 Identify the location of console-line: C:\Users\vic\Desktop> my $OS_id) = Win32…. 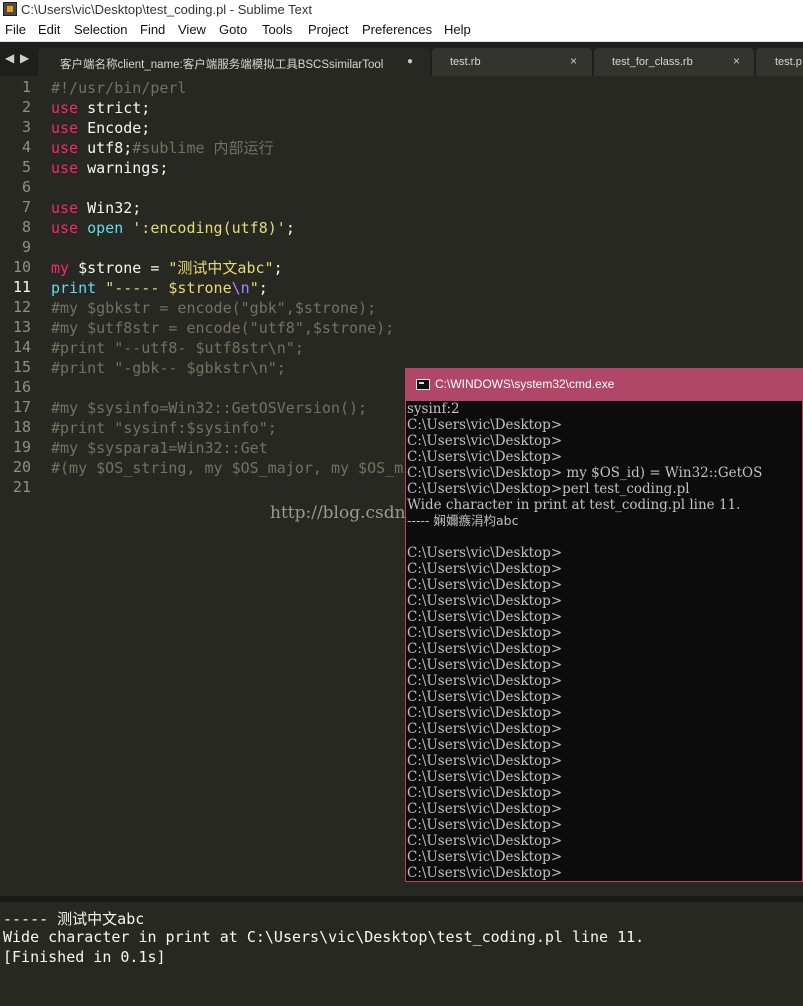
(585, 473).